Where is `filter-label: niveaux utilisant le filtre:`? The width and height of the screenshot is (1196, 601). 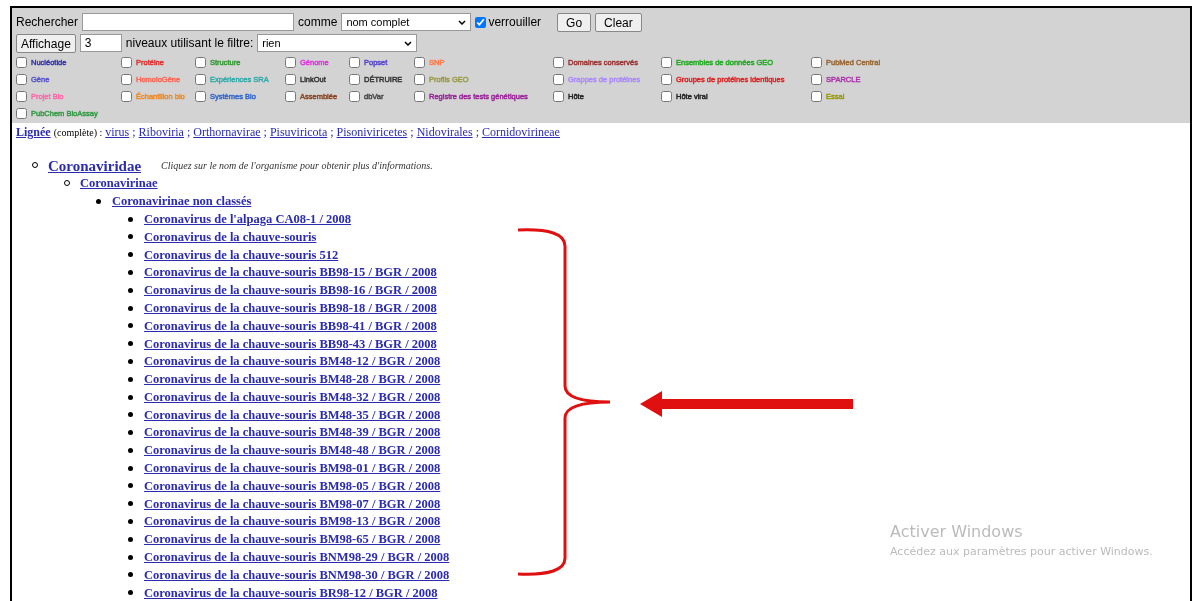
filter-label: niveaux utilisant le filtre: is located at coordinates (189, 43).